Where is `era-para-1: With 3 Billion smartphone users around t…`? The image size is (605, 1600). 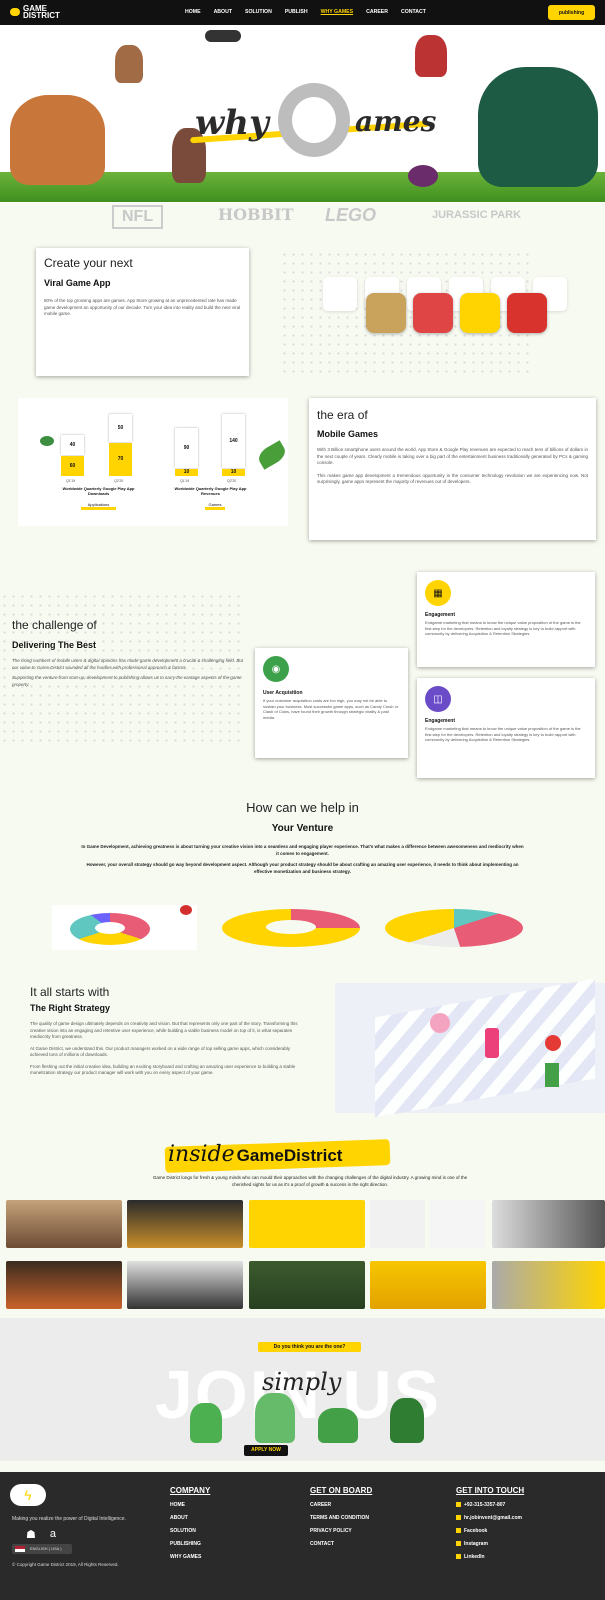
era-para-1: With 3 Billion smartphone users around t… is located at coordinates (452, 456).